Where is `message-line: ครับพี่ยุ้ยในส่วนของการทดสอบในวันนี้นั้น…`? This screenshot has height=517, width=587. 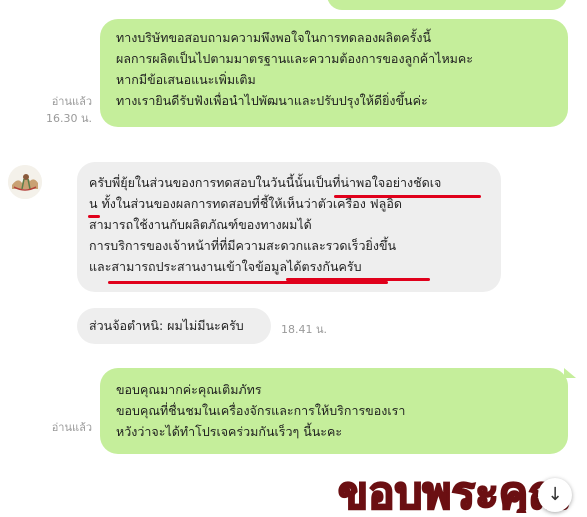
message-line: ครับพี่ยุ้ยในส่วนของการทดสอบในวันนี้นั้น… is located at coordinates (265, 182).